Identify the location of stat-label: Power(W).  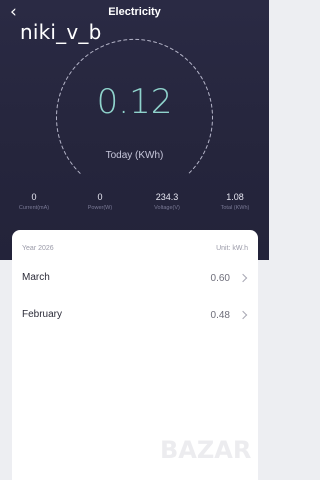
(100, 208).